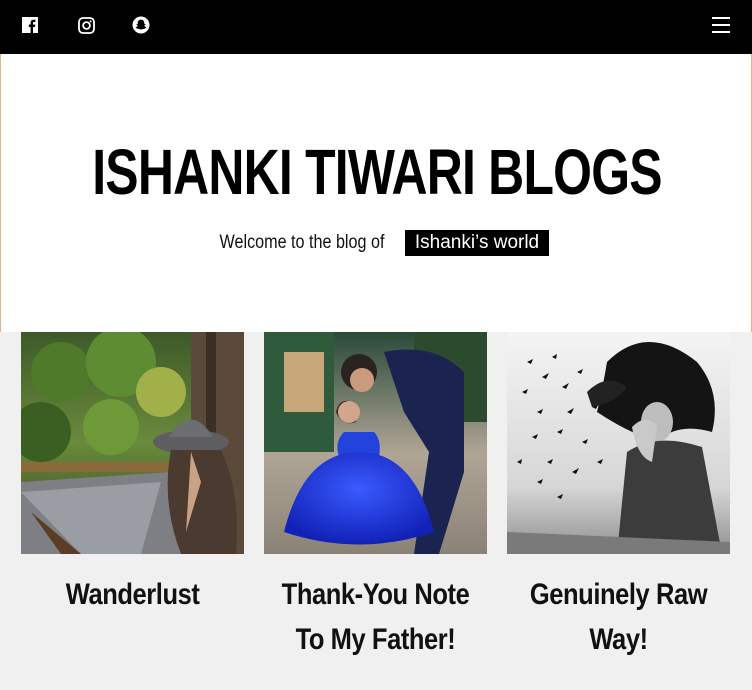  I want to click on post-title: Wanderlust, so click(132, 594).